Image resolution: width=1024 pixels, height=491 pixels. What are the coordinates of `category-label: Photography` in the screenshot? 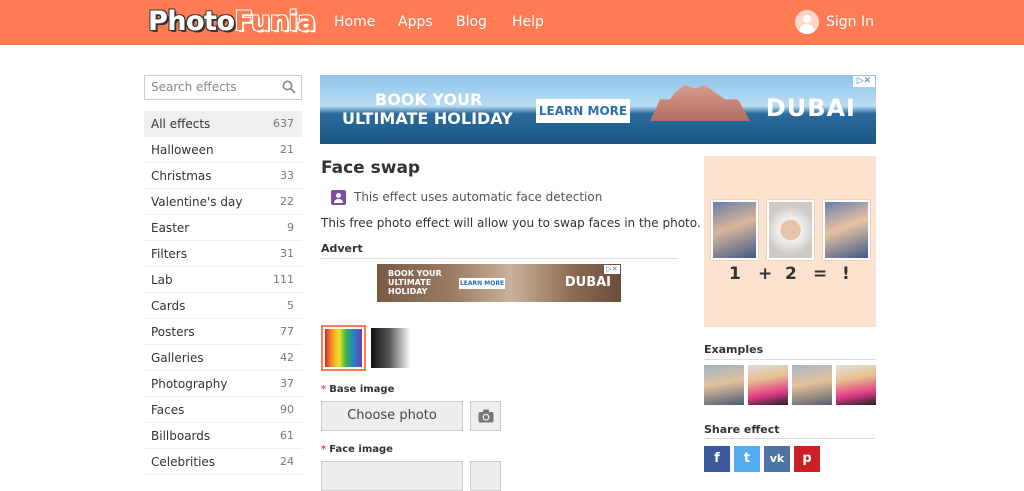 It's located at (189, 384).